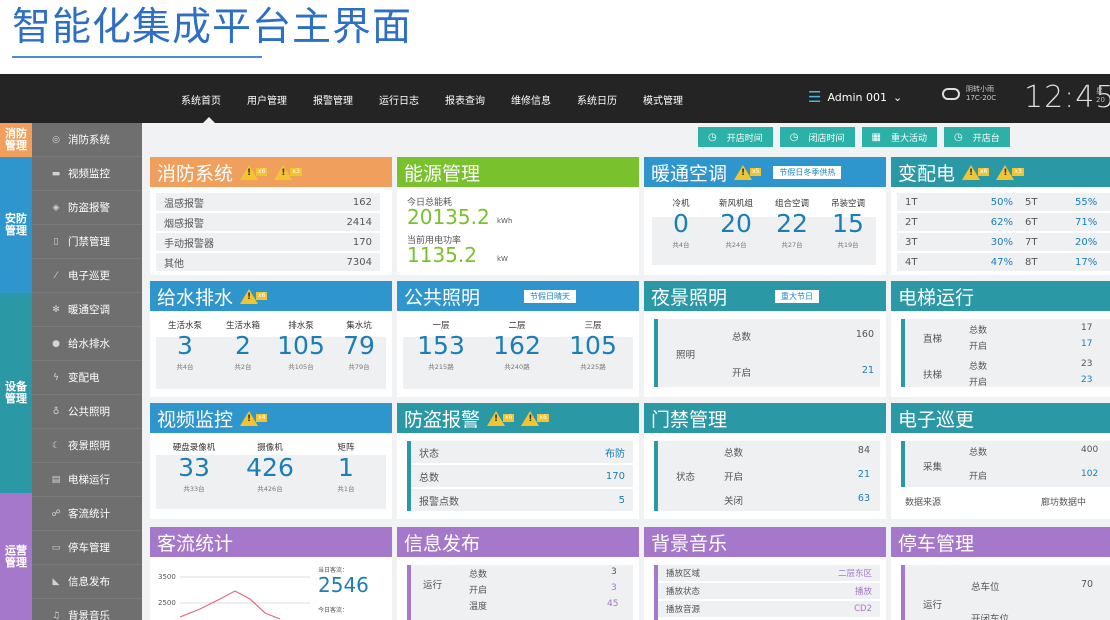 Image resolution: width=1110 pixels, height=620 pixels. What do you see at coordinates (748, 172) in the screenshot?
I see `warning-icon: x5` at bounding box center [748, 172].